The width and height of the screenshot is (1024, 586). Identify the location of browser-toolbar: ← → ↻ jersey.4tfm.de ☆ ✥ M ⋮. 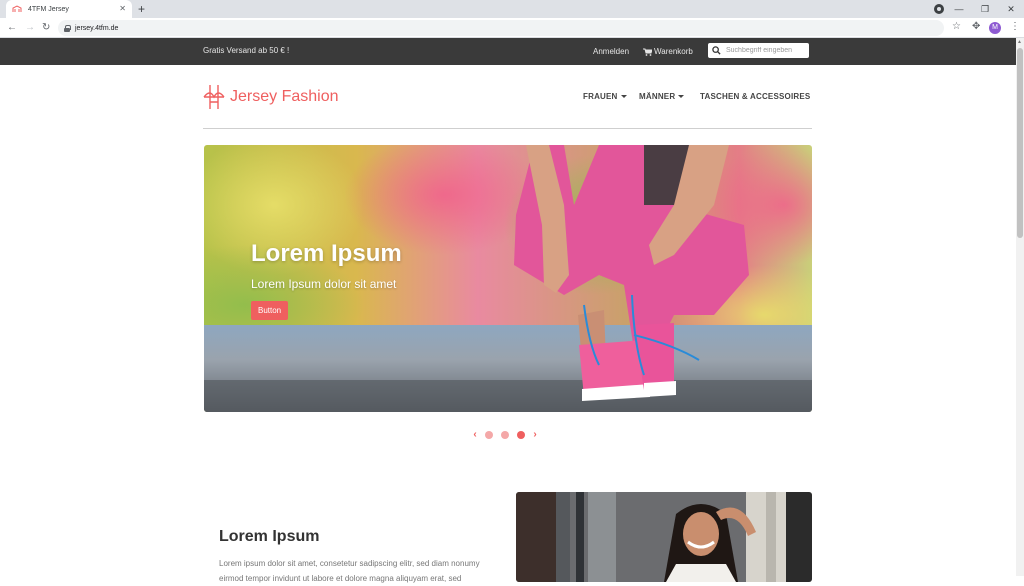
(512, 28).